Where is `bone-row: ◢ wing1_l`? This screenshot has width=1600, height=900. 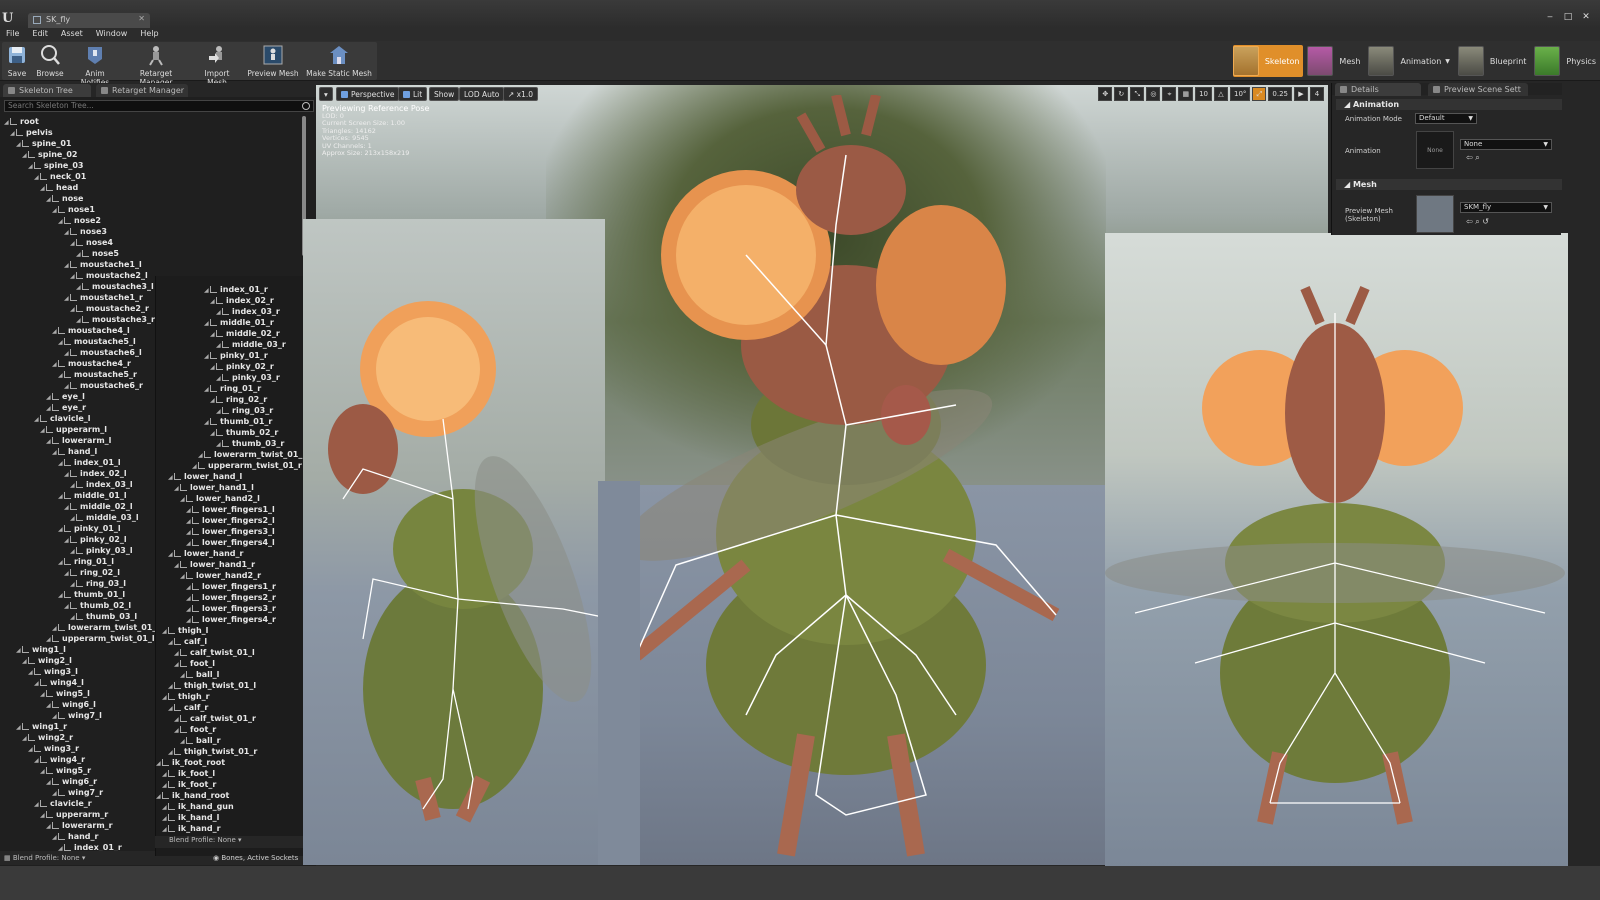
bone-row: ◢ wing1_l is located at coordinates (41, 649).